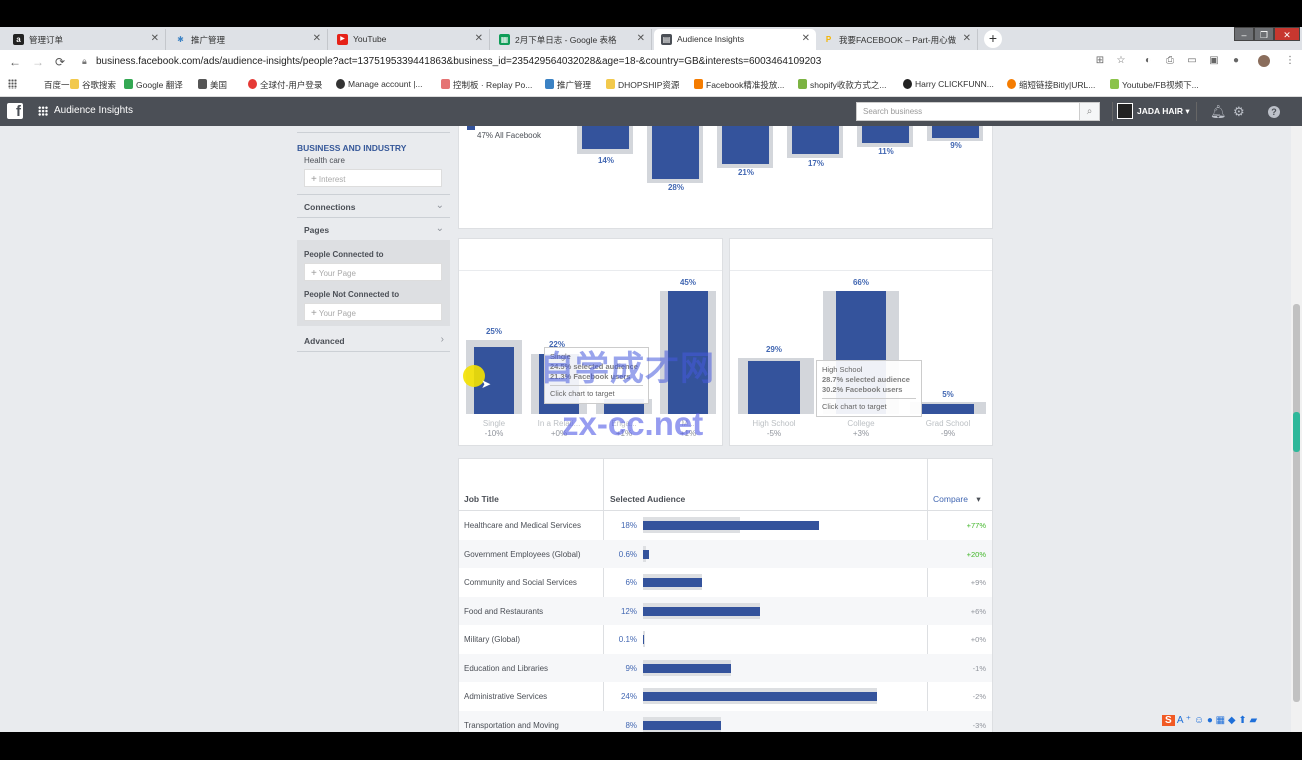 This screenshot has height=760, width=1302. I want to click on table-row: Government Employees (Global) 0.6% +20%, so click(725, 553).